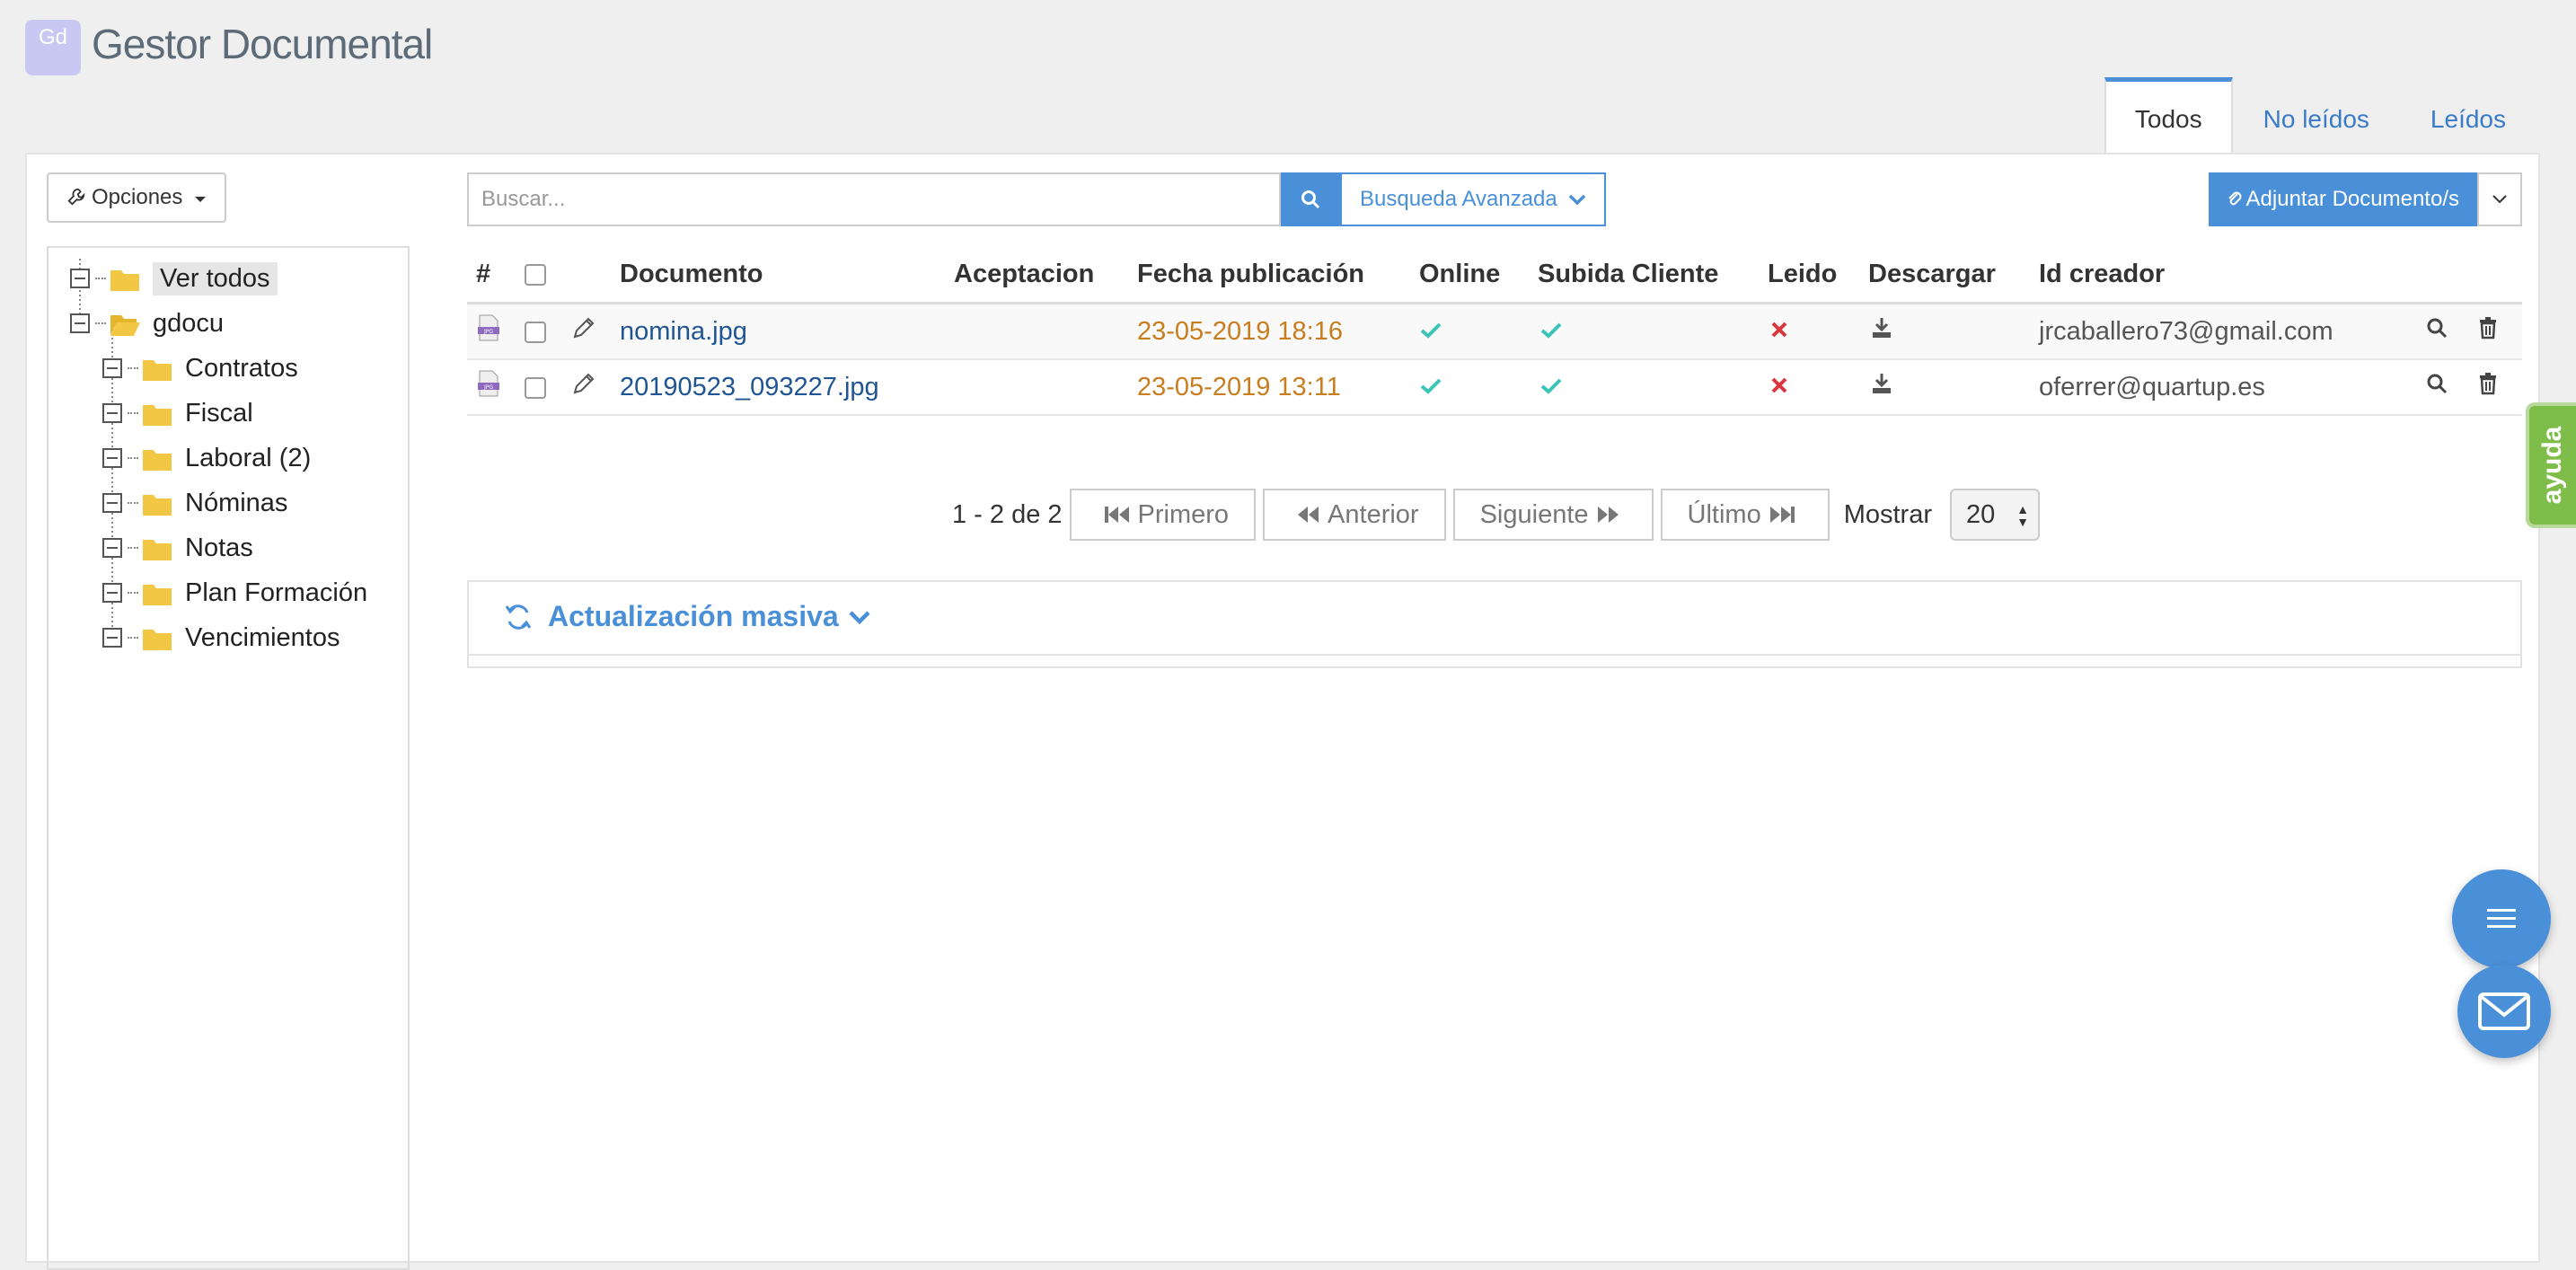 This screenshot has width=2576, height=1270. Describe the element at coordinates (488, 388) in the screenshot. I see `svg-text: JPG` at that location.